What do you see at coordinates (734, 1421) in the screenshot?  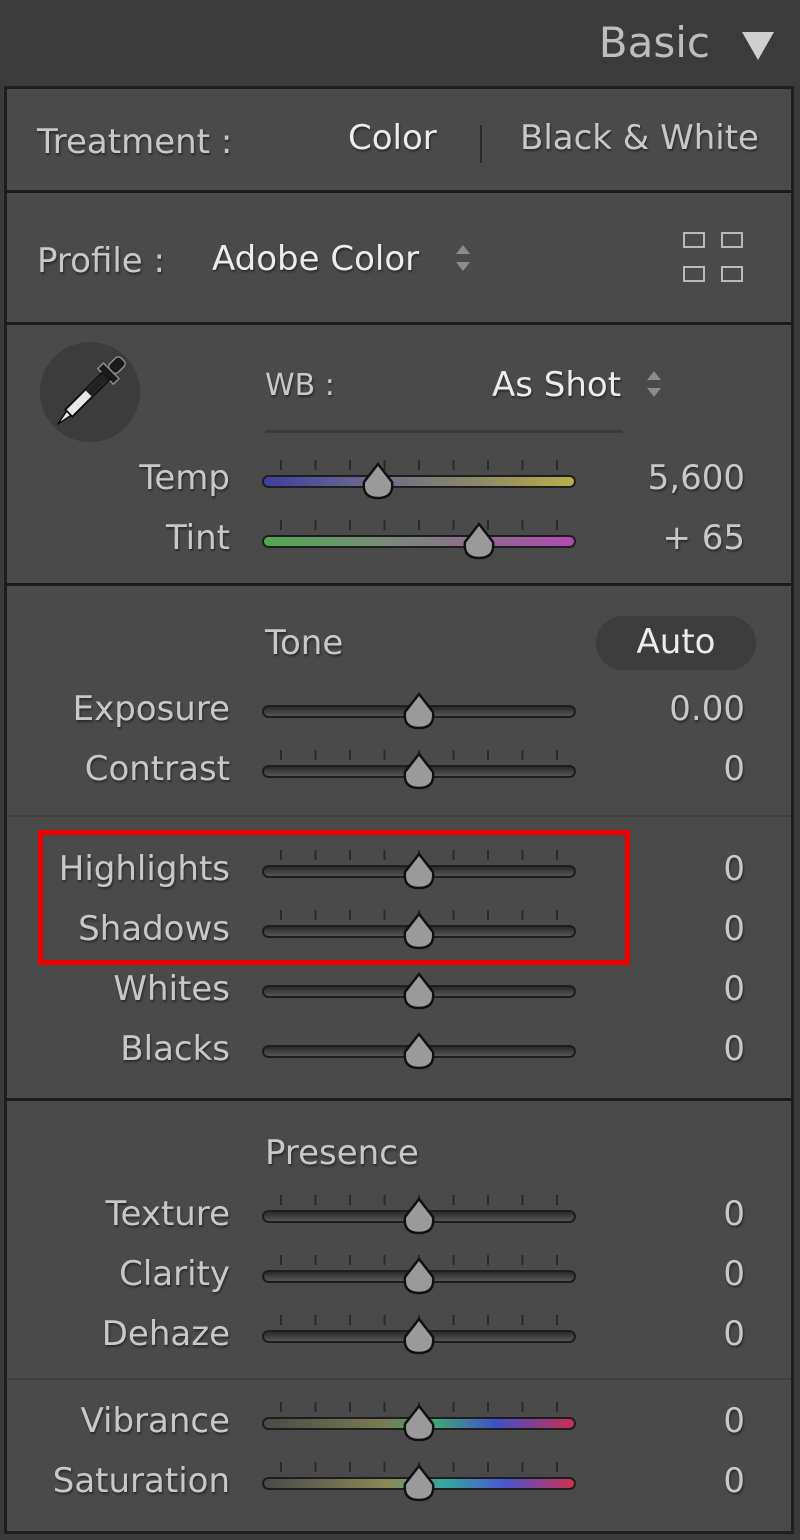 I see `vibrance-value: 0` at bounding box center [734, 1421].